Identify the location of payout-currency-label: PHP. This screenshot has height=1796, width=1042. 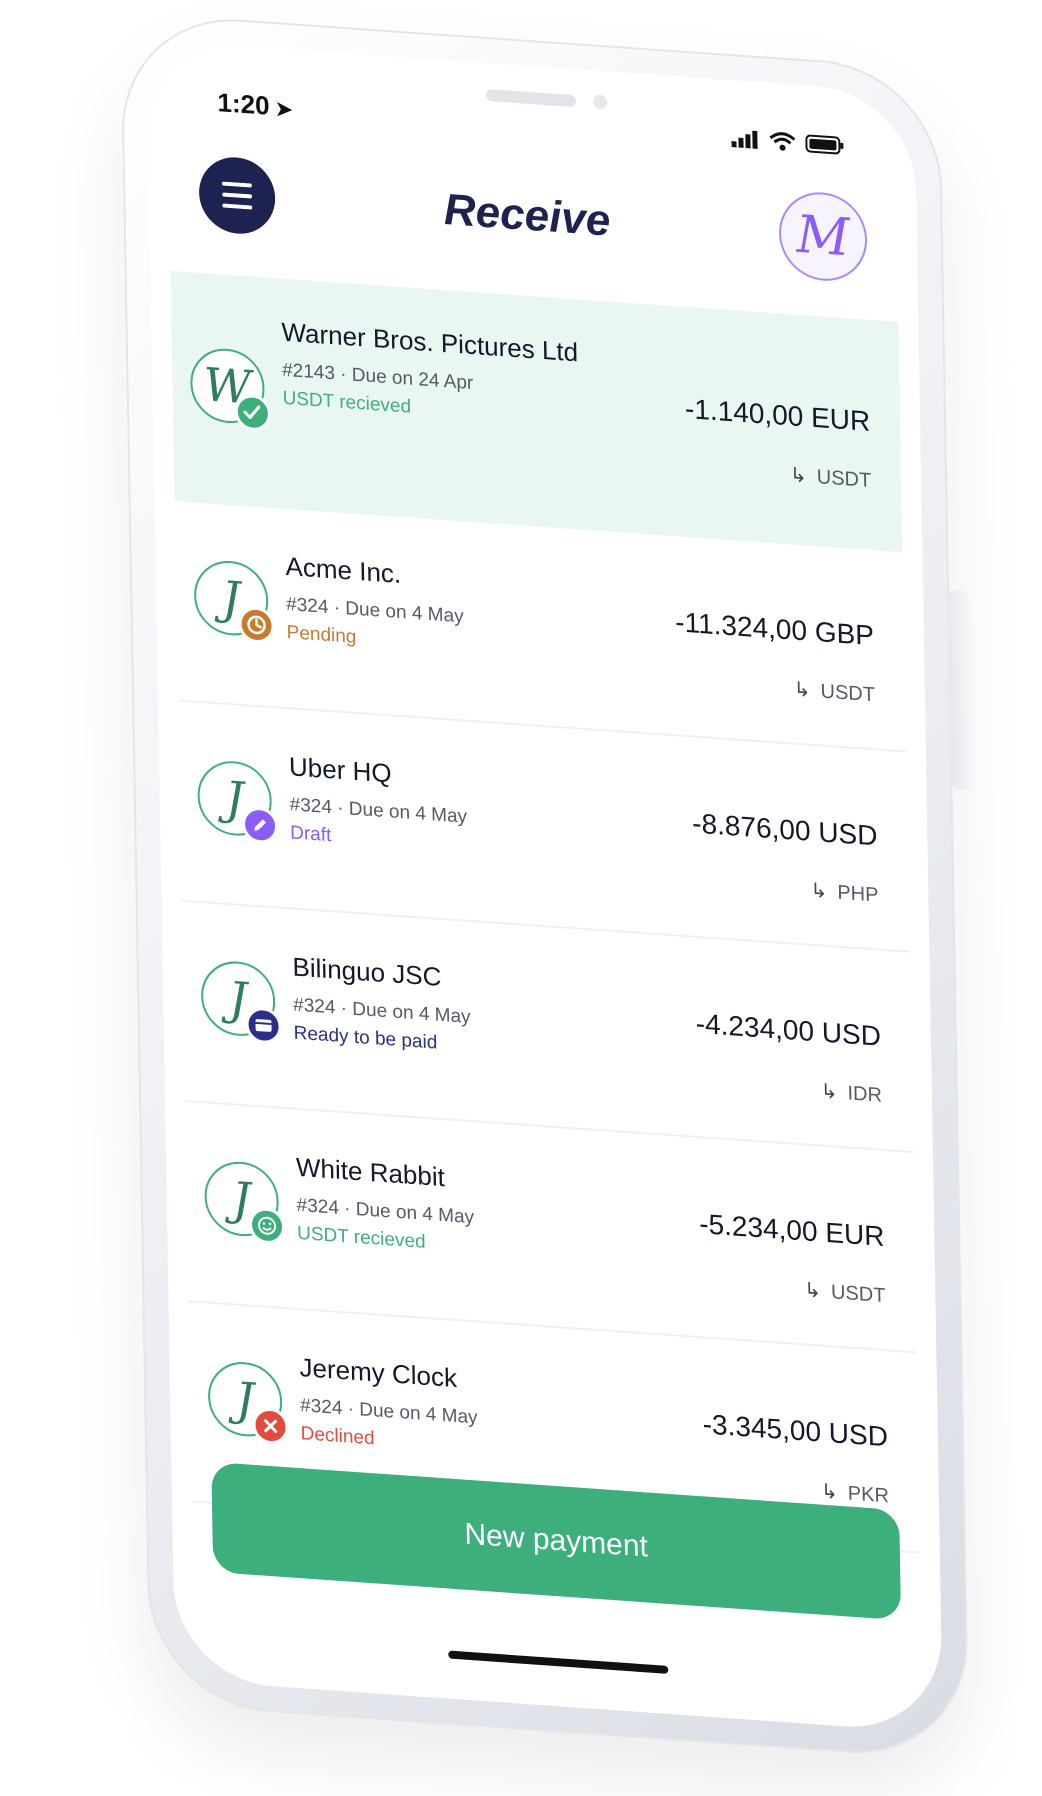
(858, 894).